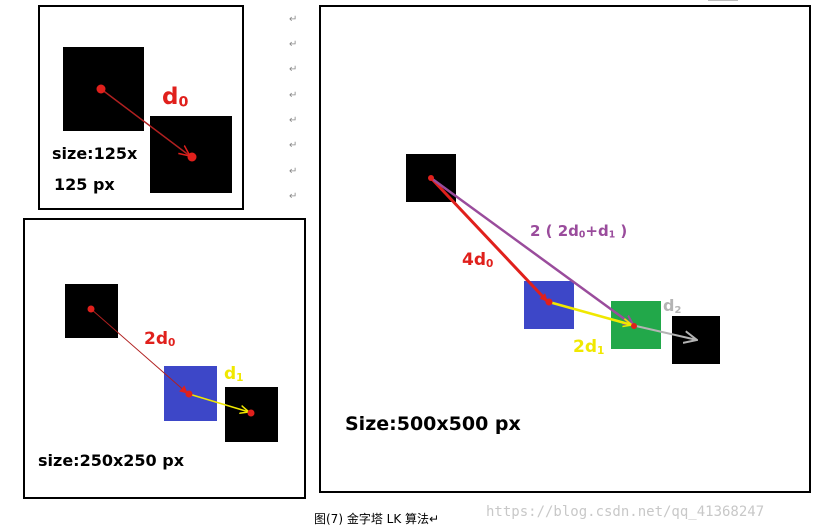  What do you see at coordinates (549, 305) in the screenshot?
I see `large-blue-square` at bounding box center [549, 305].